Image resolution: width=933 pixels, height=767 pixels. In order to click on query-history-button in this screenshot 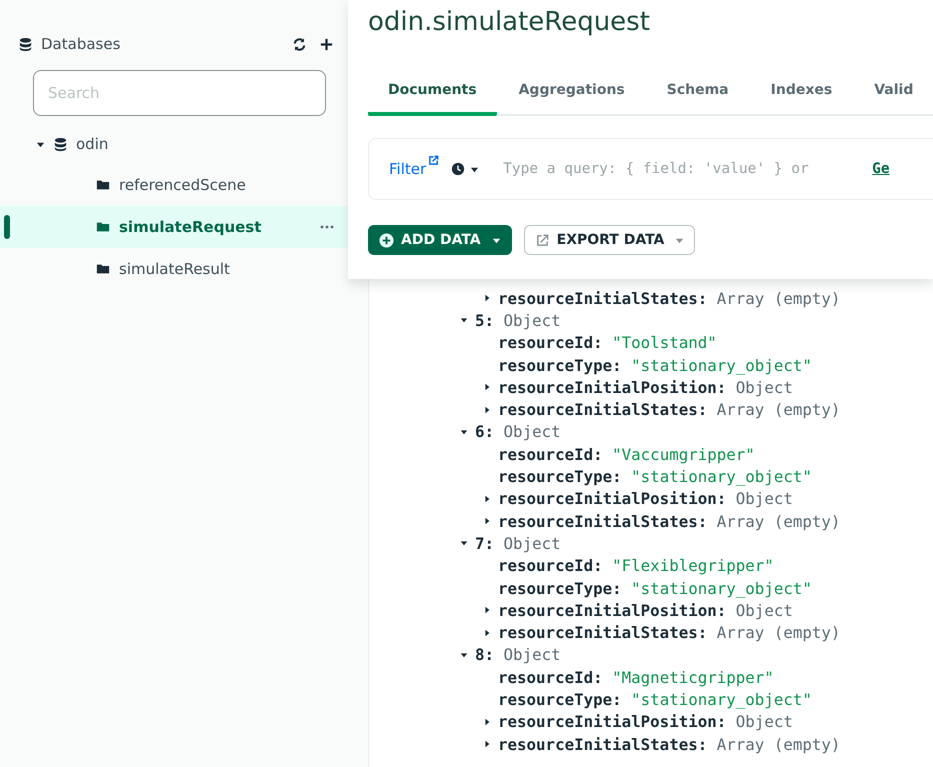, I will do `click(465, 169)`.